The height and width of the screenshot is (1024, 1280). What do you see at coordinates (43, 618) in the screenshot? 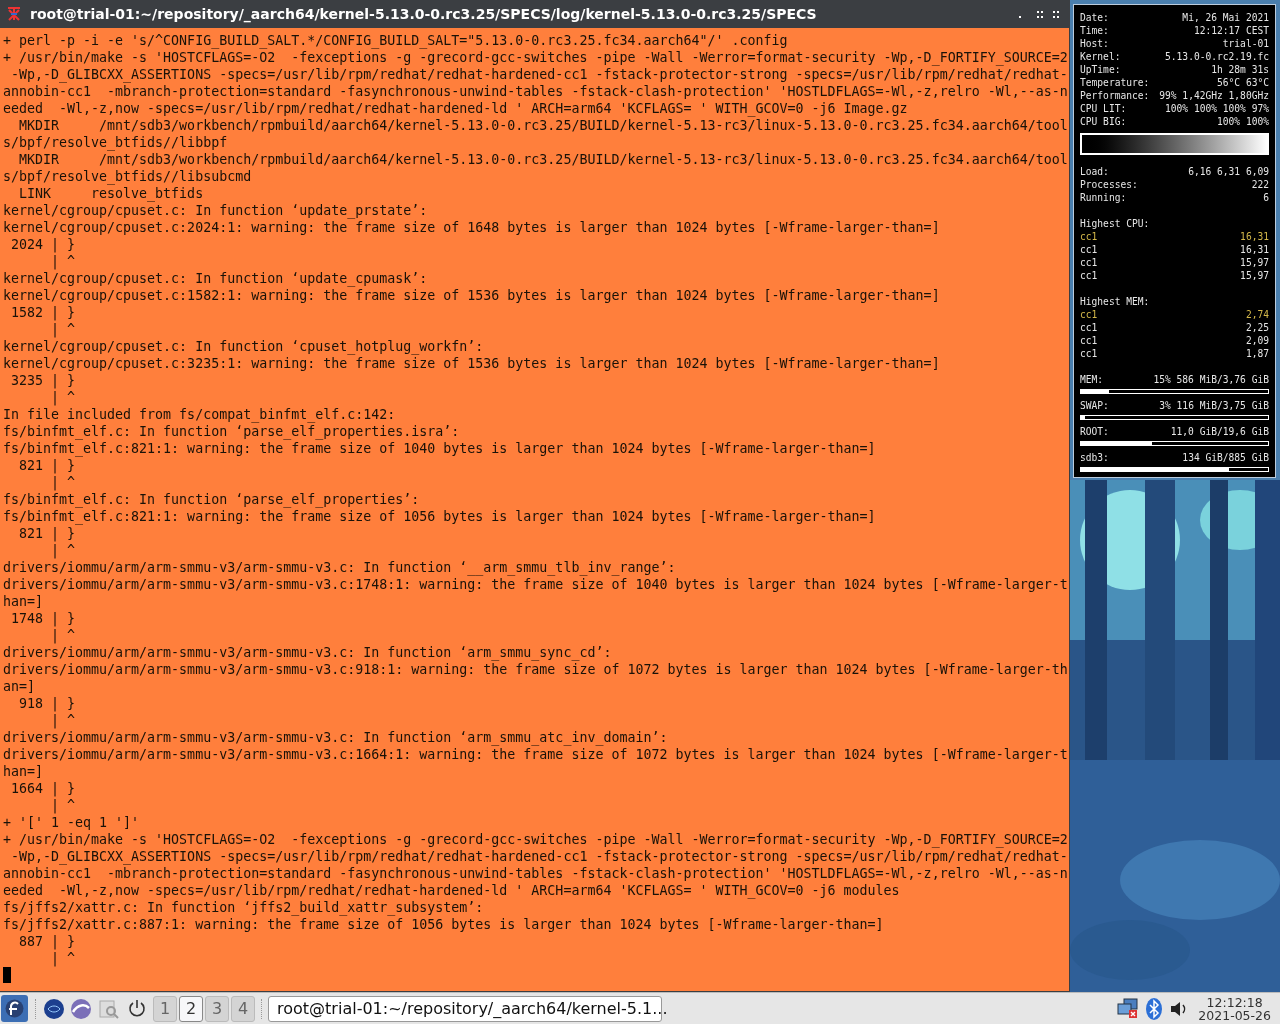
I see `terminal-line: 1748 | }` at bounding box center [43, 618].